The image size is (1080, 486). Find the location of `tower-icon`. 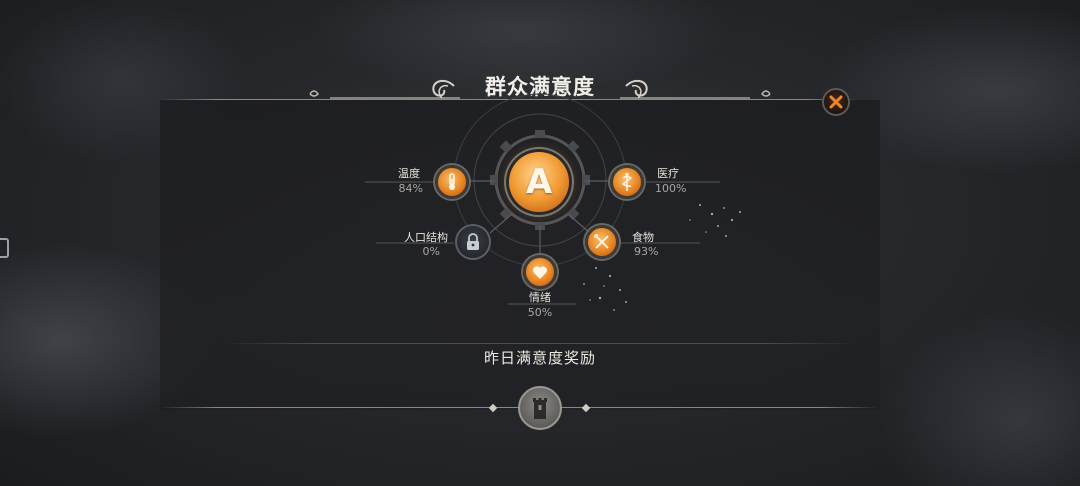

tower-icon is located at coordinates (540, 408).